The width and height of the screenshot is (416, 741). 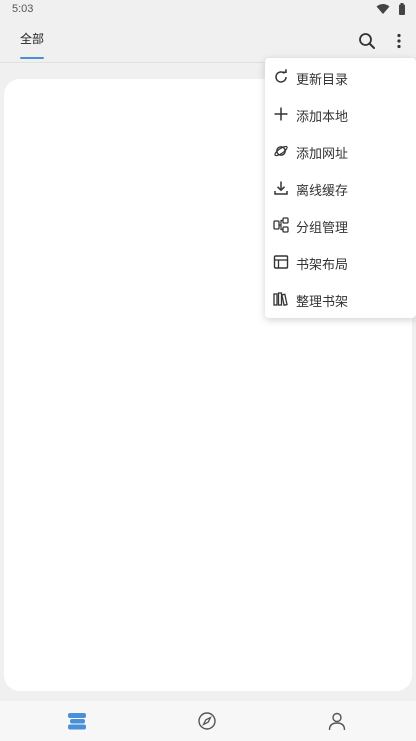 What do you see at coordinates (383, 9) in the screenshot?
I see `wifi-icon` at bounding box center [383, 9].